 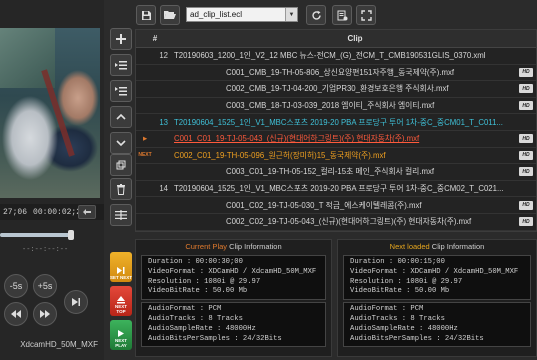 I want to click on clip-table-header: # Clip, so click(x=336, y=39).